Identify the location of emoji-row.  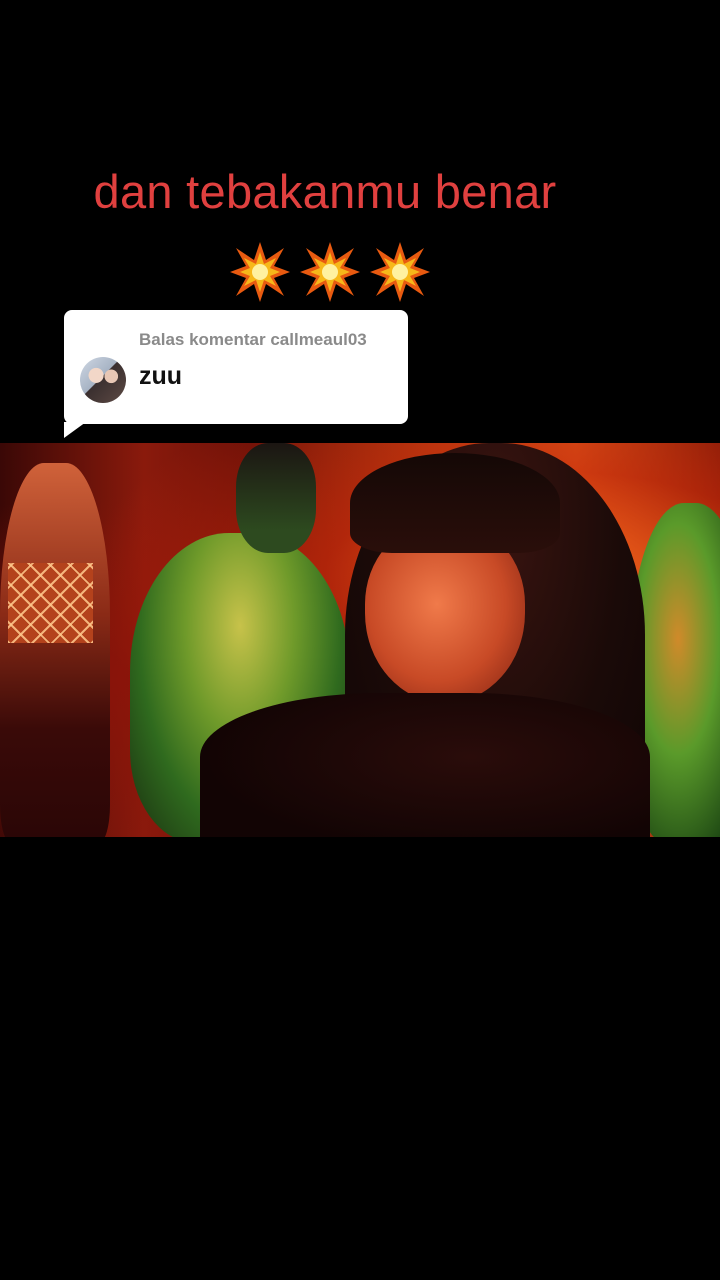
(330, 272).